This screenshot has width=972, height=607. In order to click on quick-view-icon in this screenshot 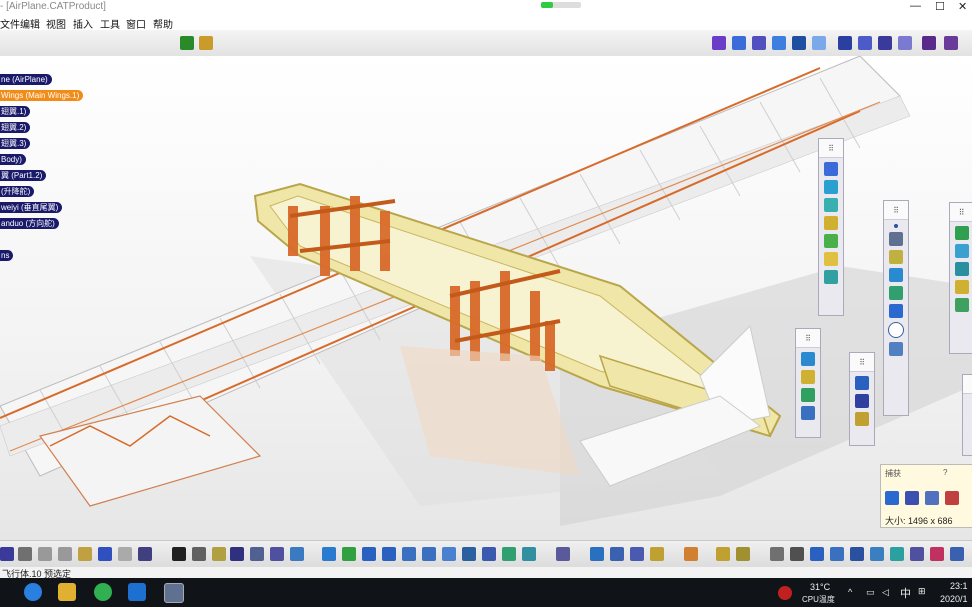, I will do `click(489, 554)`.